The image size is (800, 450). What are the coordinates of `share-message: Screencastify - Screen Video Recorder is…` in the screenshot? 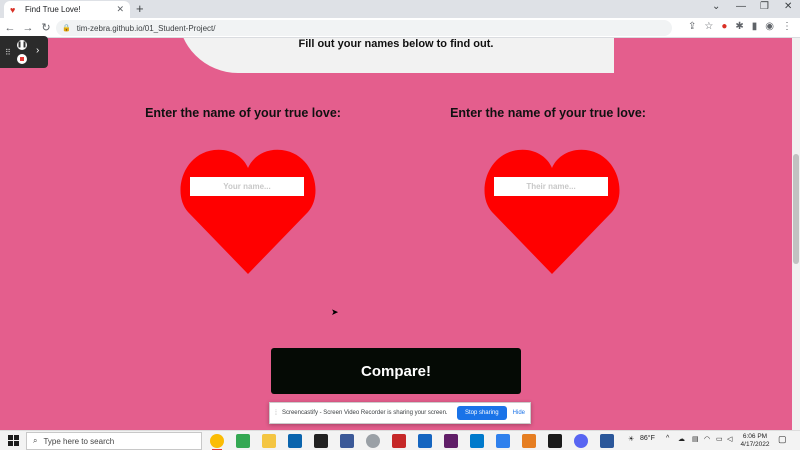 It's located at (364, 413).